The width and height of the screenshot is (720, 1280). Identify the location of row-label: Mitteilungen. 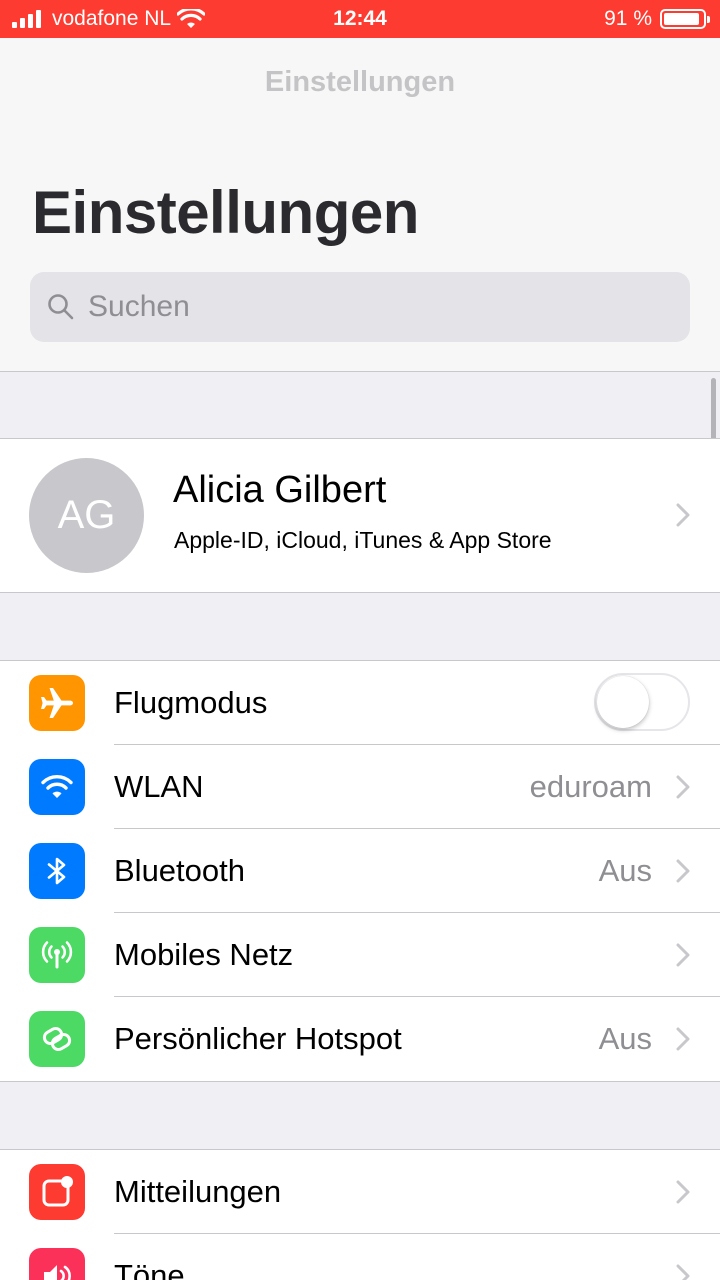
(198, 1191).